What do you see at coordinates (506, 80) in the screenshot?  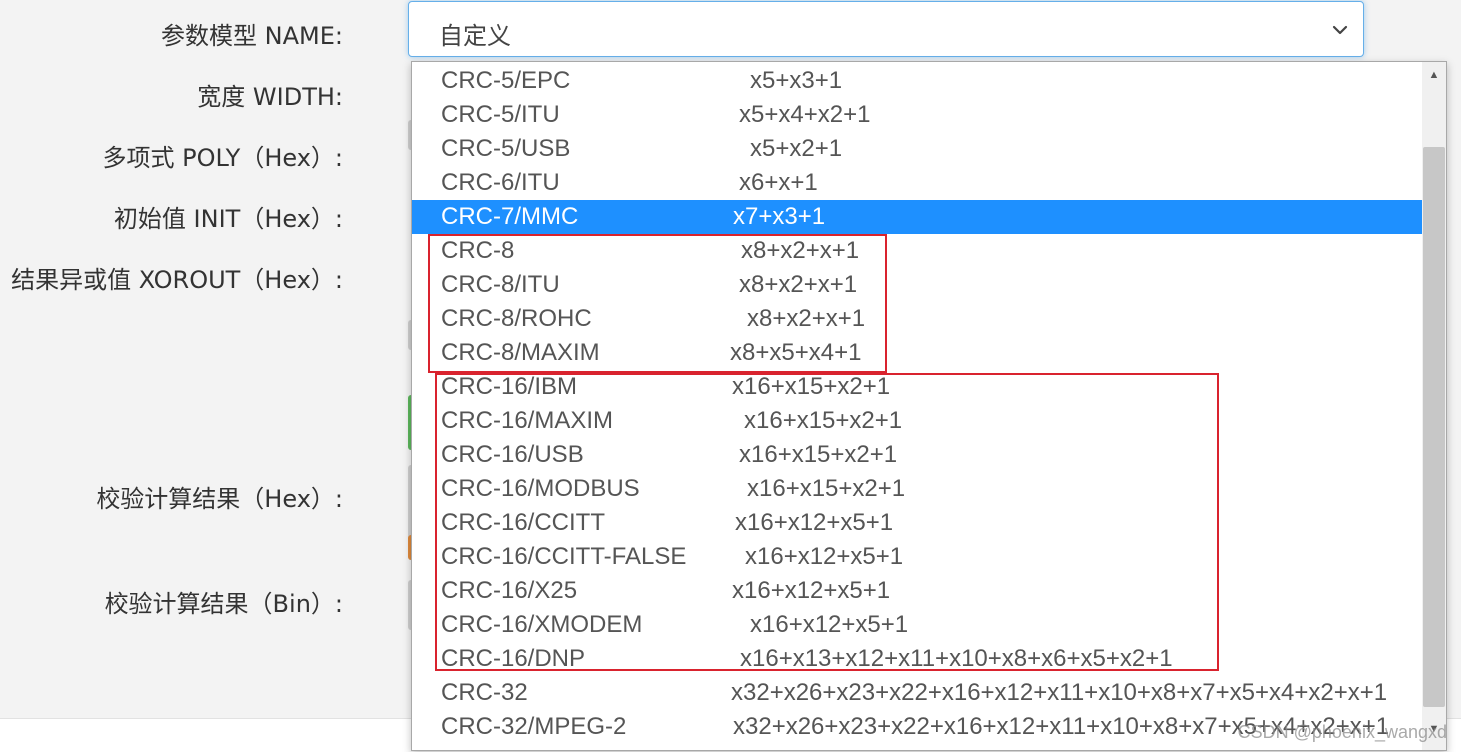 I see `option-name: CRC-5/EPC` at bounding box center [506, 80].